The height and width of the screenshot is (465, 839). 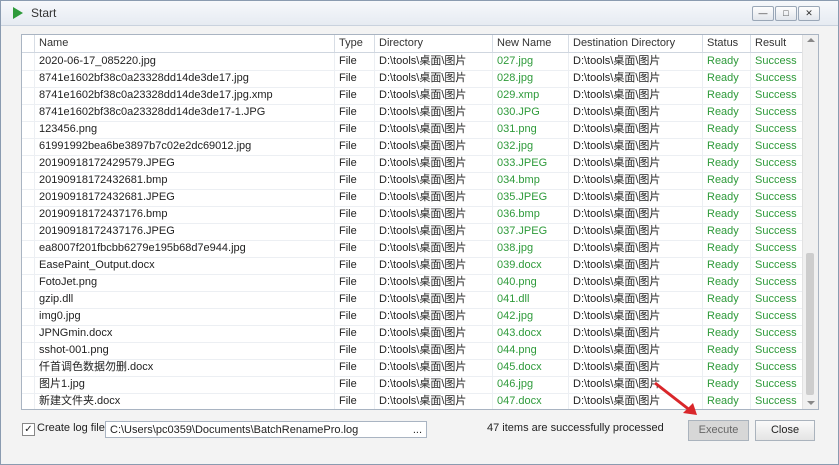 What do you see at coordinates (18, 13) in the screenshot?
I see `play-icon` at bounding box center [18, 13].